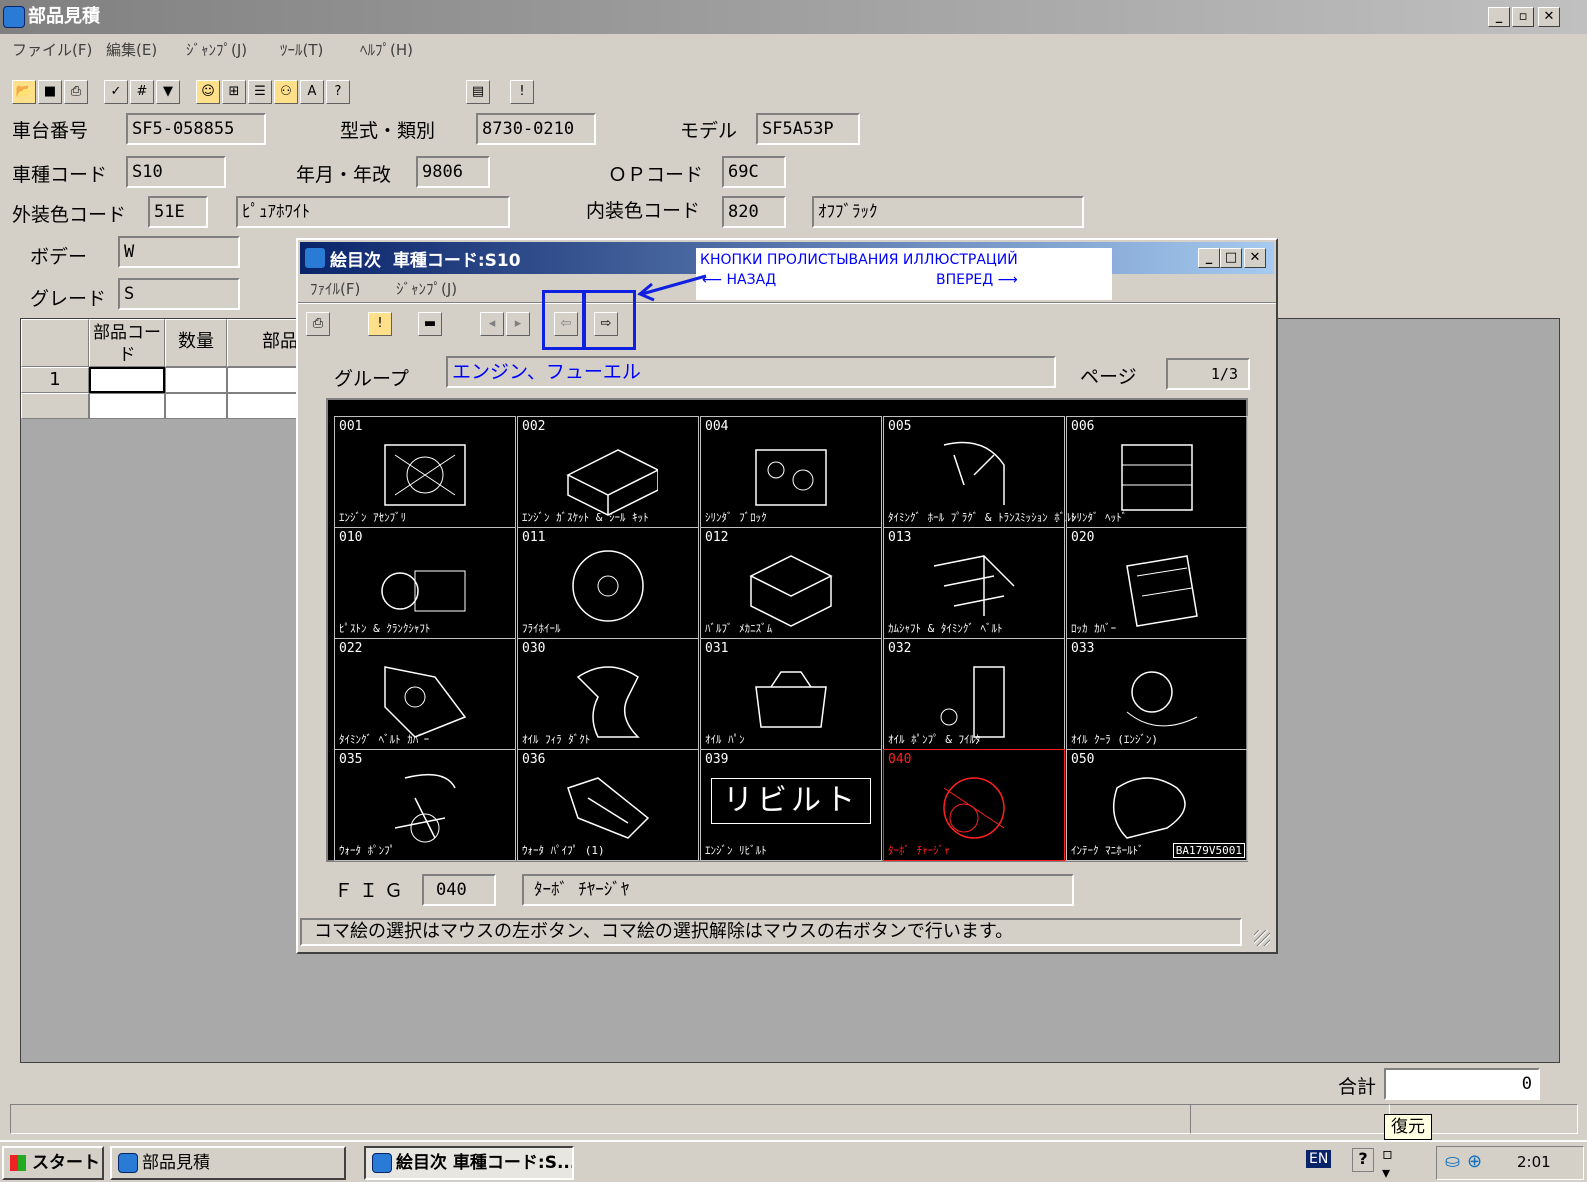 The image size is (1587, 1182). What do you see at coordinates (608, 472) in the screenshot?
I see `illustration-tile: 002 ｴﾝｼﾞﾝ ｶﾞｽｹｯﾄ & ｼｰﾙ ｷｯﾄ` at bounding box center [608, 472].